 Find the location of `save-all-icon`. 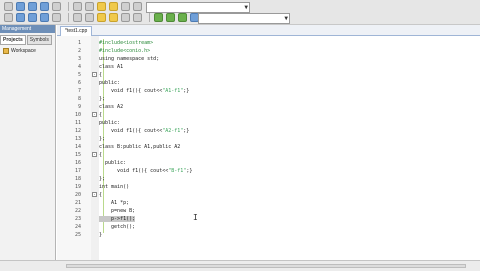

save-all-icon is located at coordinates (44, 6).